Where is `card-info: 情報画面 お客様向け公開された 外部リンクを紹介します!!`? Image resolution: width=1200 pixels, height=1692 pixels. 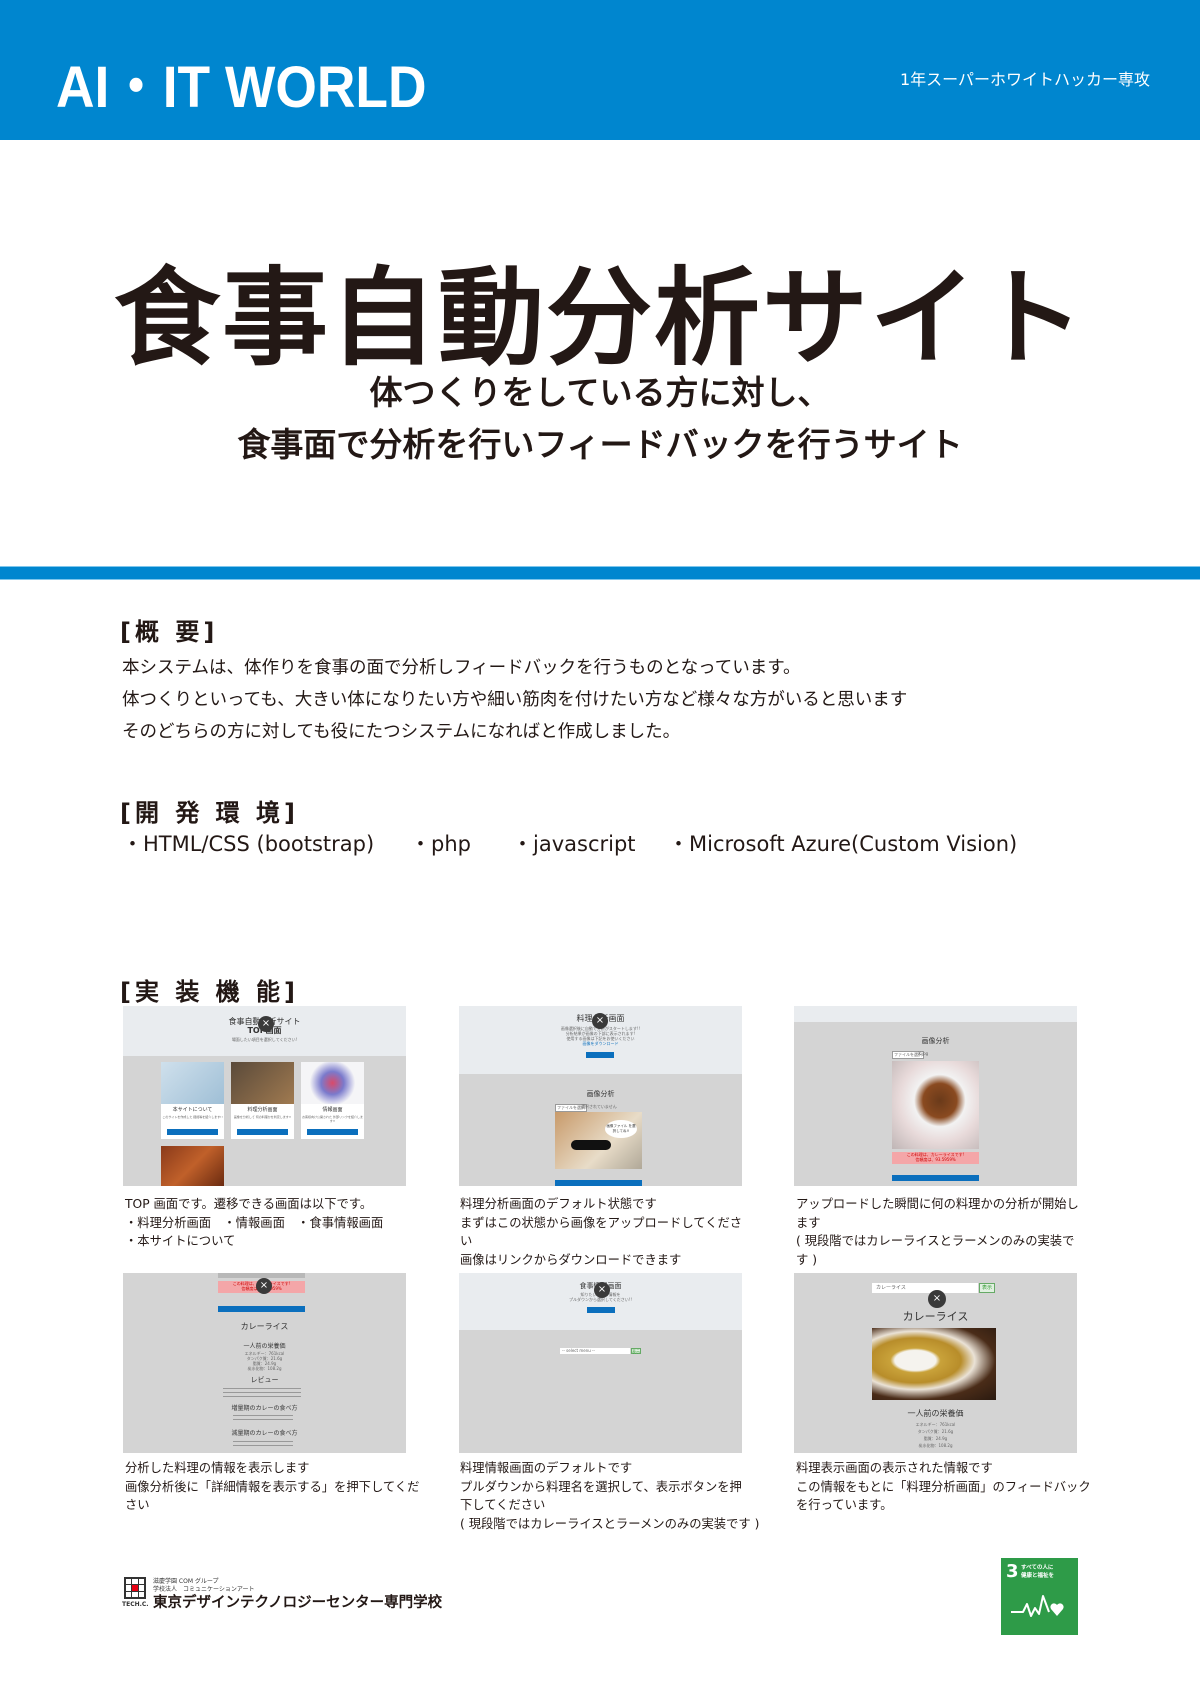
card-info: 情報画面 お客様向け公開された 外部リンクを紹介します!! is located at coordinates (332, 1100).